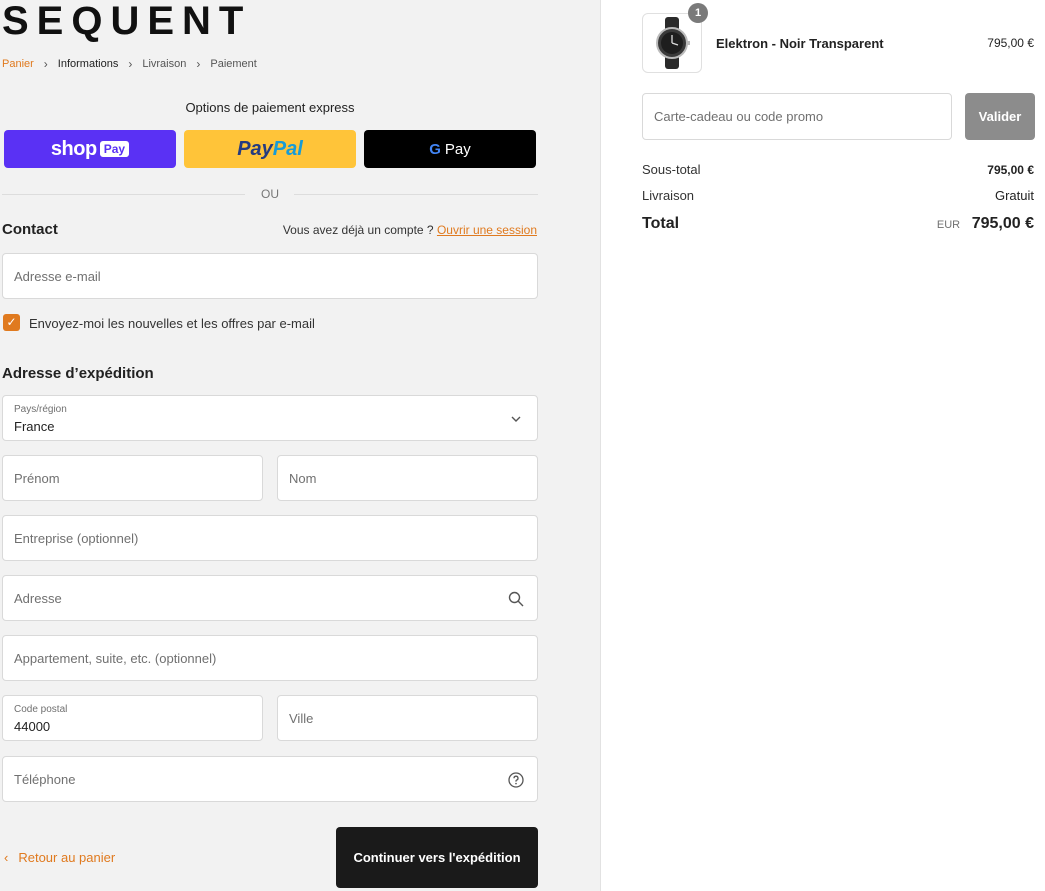  I want to click on chevron-left-icon: ‹, so click(6, 857).